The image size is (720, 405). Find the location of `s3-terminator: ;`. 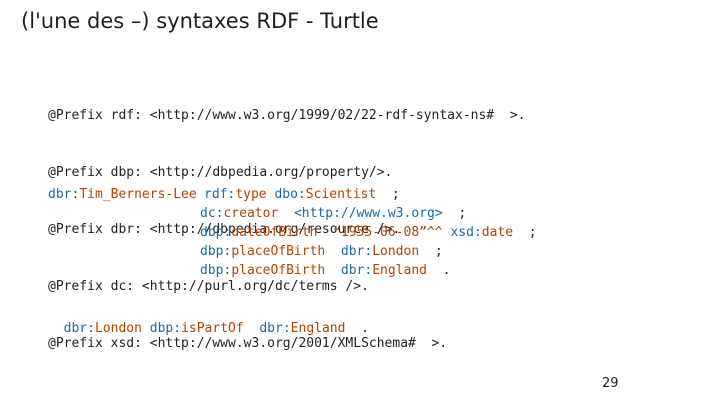

s3-terminator: ; is located at coordinates (532, 232).